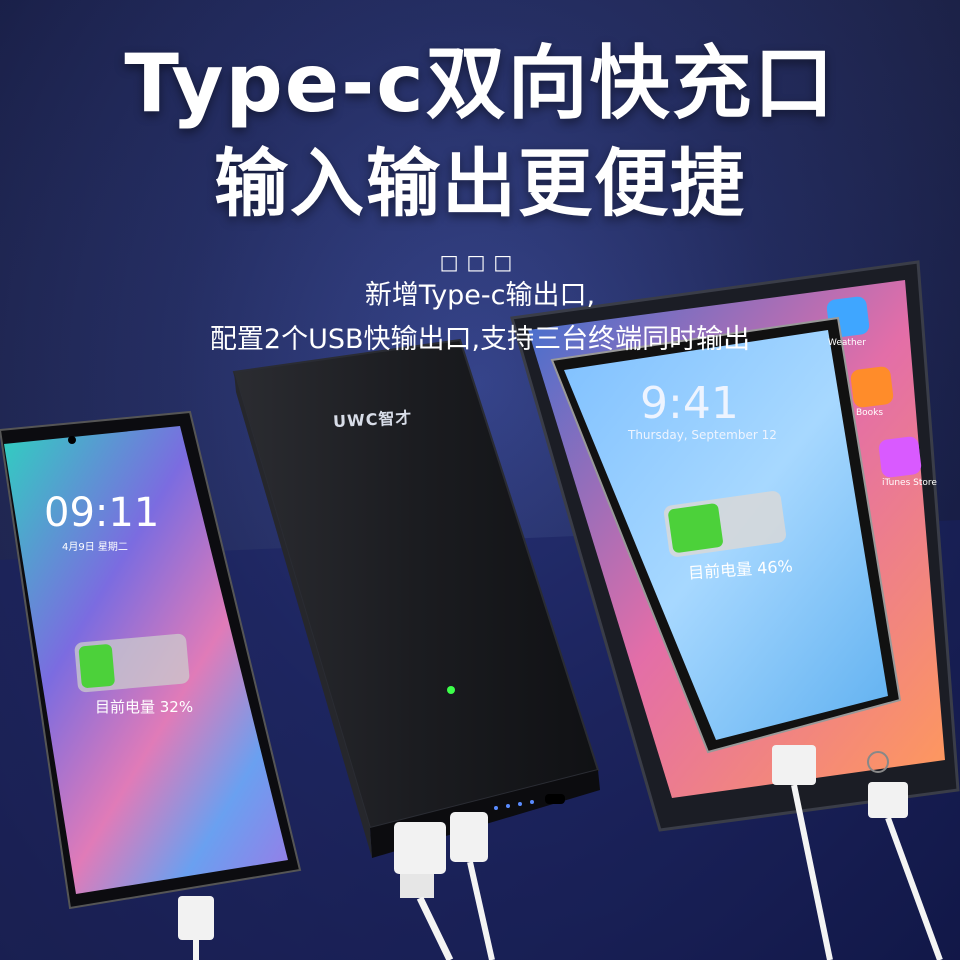 The height and width of the screenshot is (960, 960). I want to click on app-label-itunes: iTunes Store, so click(909, 483).